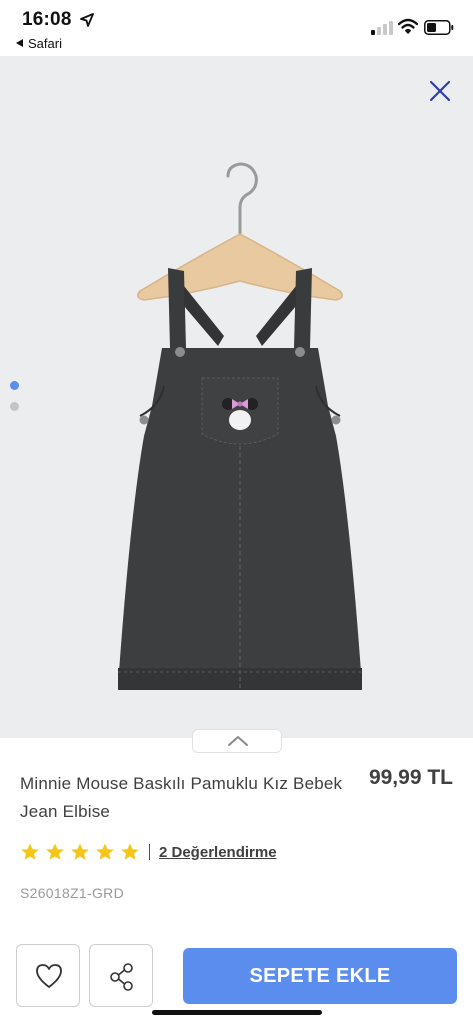 The image size is (473, 1024). I want to click on gallery-dot-active, so click(14, 385).